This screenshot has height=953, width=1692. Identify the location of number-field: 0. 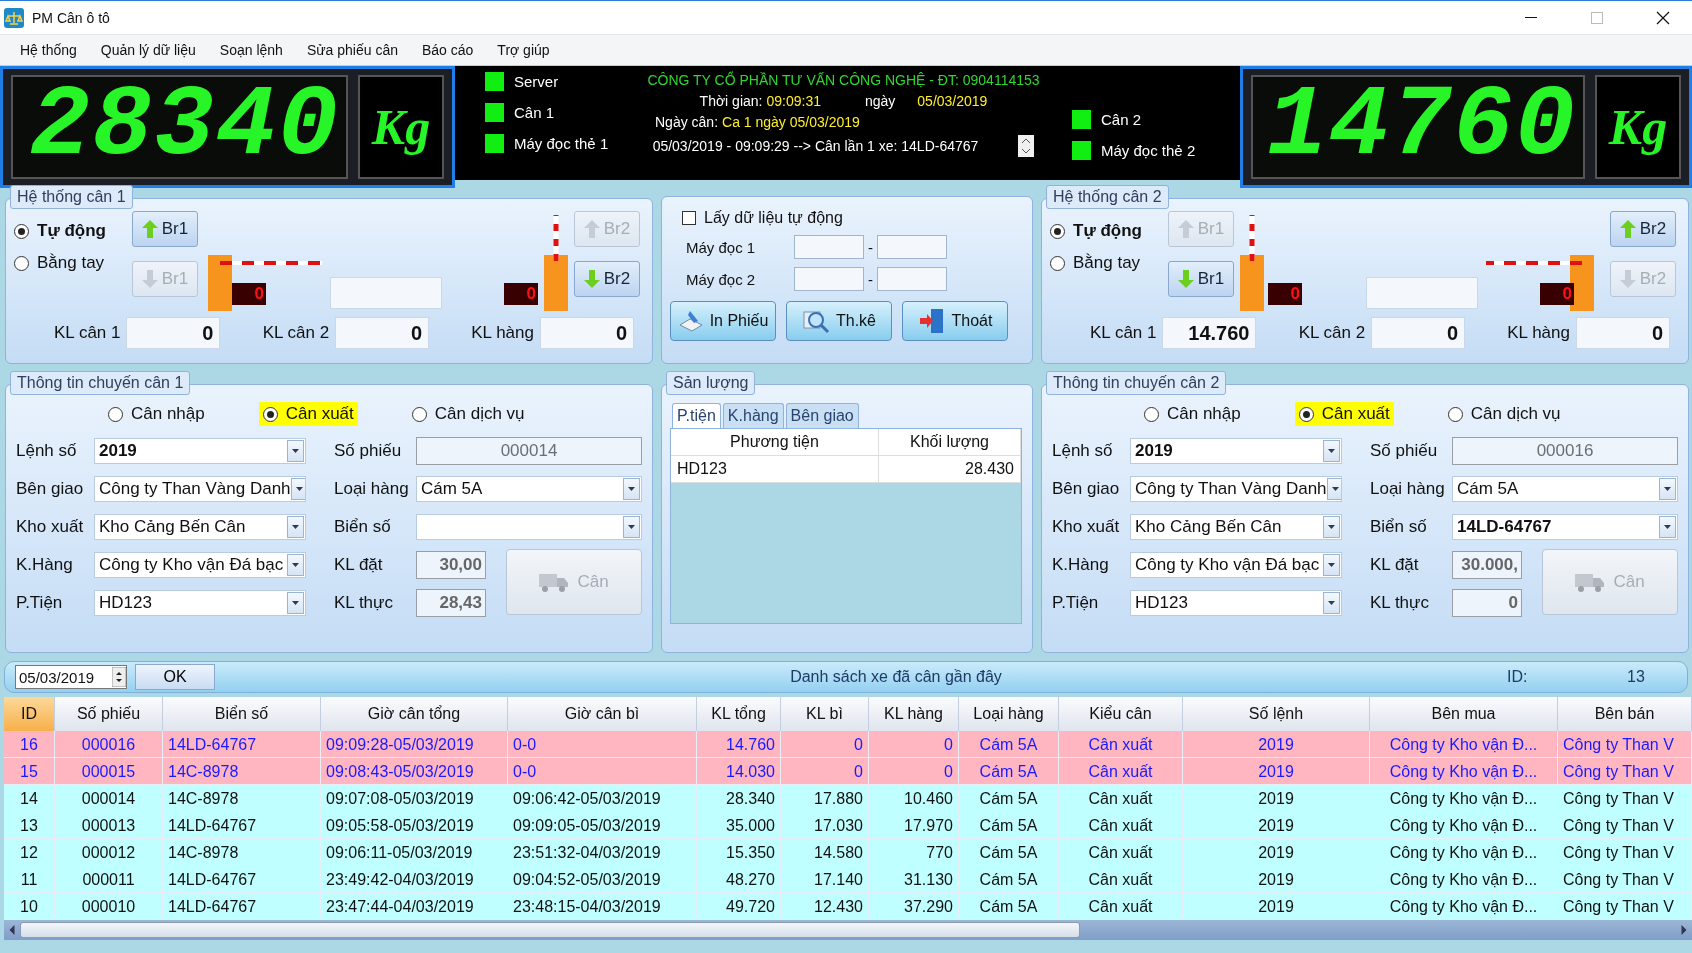
(1487, 603).